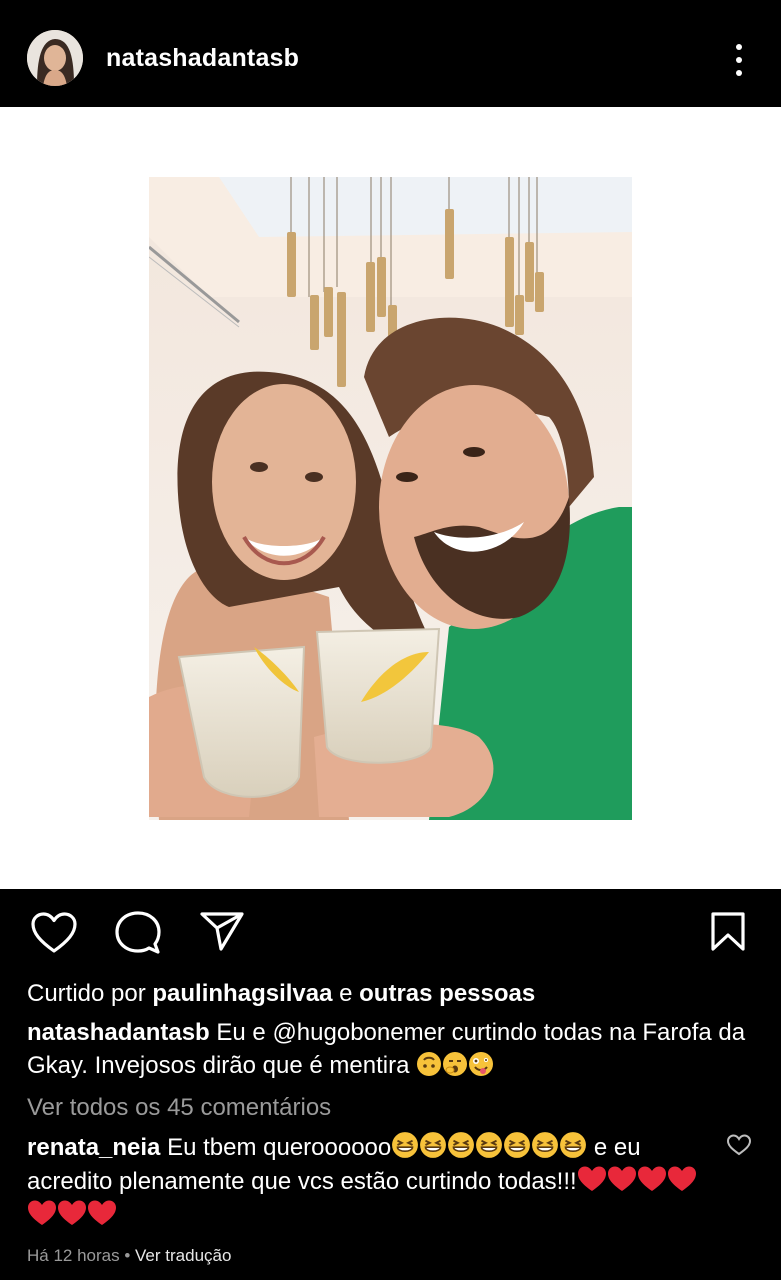  What do you see at coordinates (73, 1255) in the screenshot?
I see `comment-time: Há 12 horas` at bounding box center [73, 1255].